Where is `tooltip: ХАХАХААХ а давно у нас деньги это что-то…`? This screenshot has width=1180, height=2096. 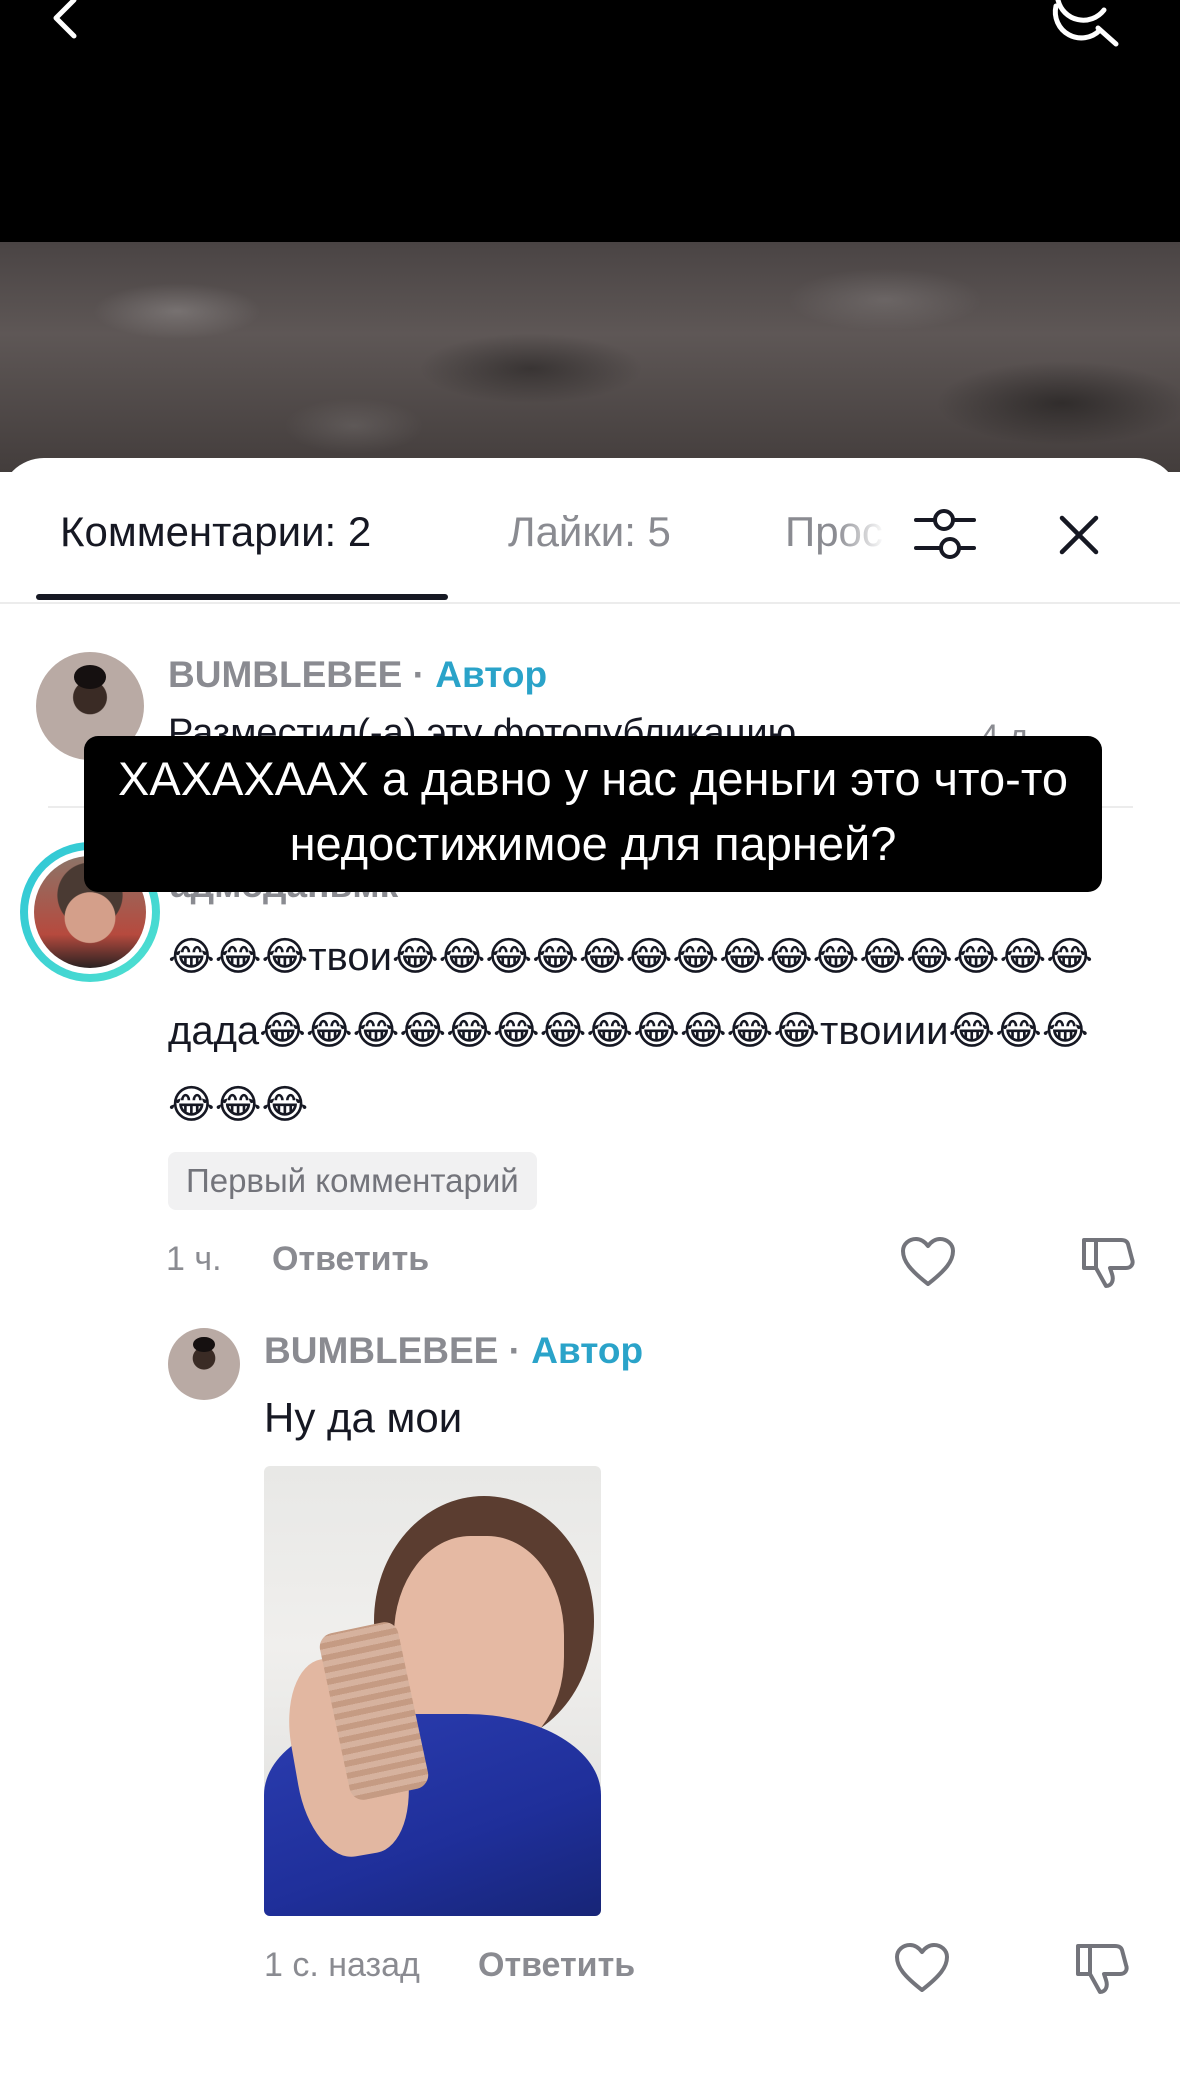 tooltip: ХАХАХААХ а давно у нас деньги это что-то… is located at coordinates (593, 814).